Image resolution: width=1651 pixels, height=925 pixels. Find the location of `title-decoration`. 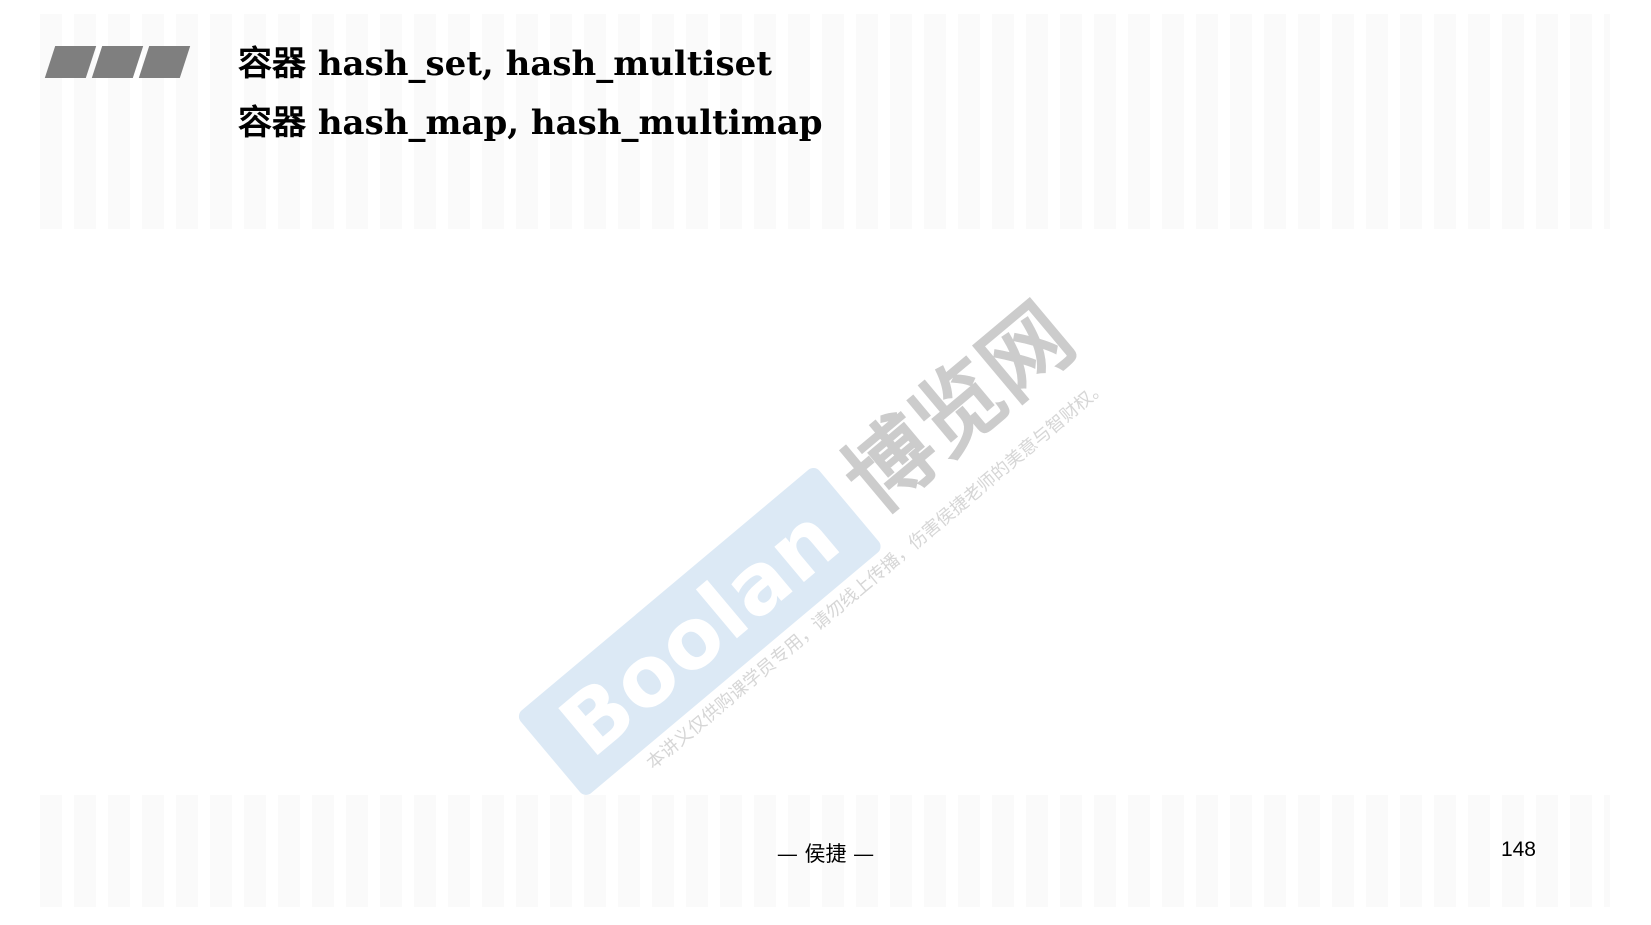

title-decoration is located at coordinates (117, 62).